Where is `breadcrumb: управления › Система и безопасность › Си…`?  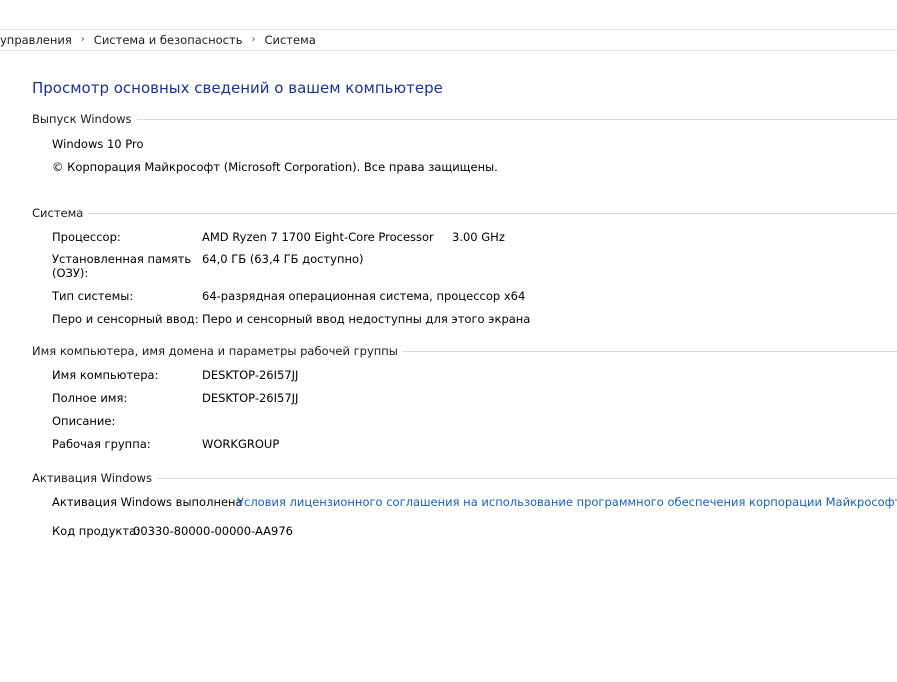 breadcrumb: управления › Система и безопасность › Си… is located at coordinates (448, 40).